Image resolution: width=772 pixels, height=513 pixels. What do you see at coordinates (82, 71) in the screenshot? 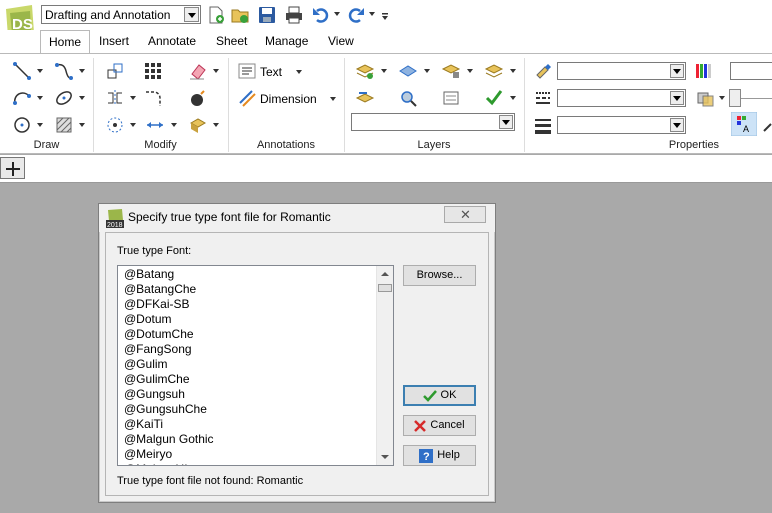
I see `polyline-dropdown-icon` at bounding box center [82, 71].